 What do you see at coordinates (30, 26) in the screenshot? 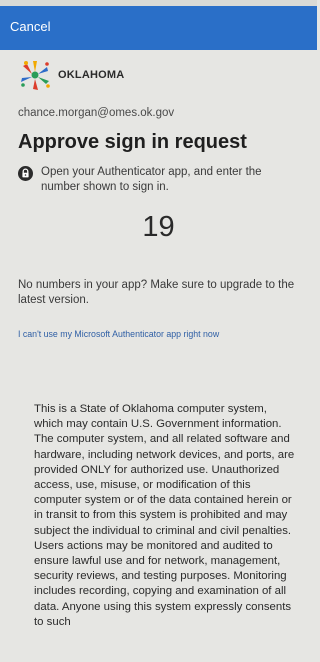
I see `cancel-button: Cancel` at bounding box center [30, 26].